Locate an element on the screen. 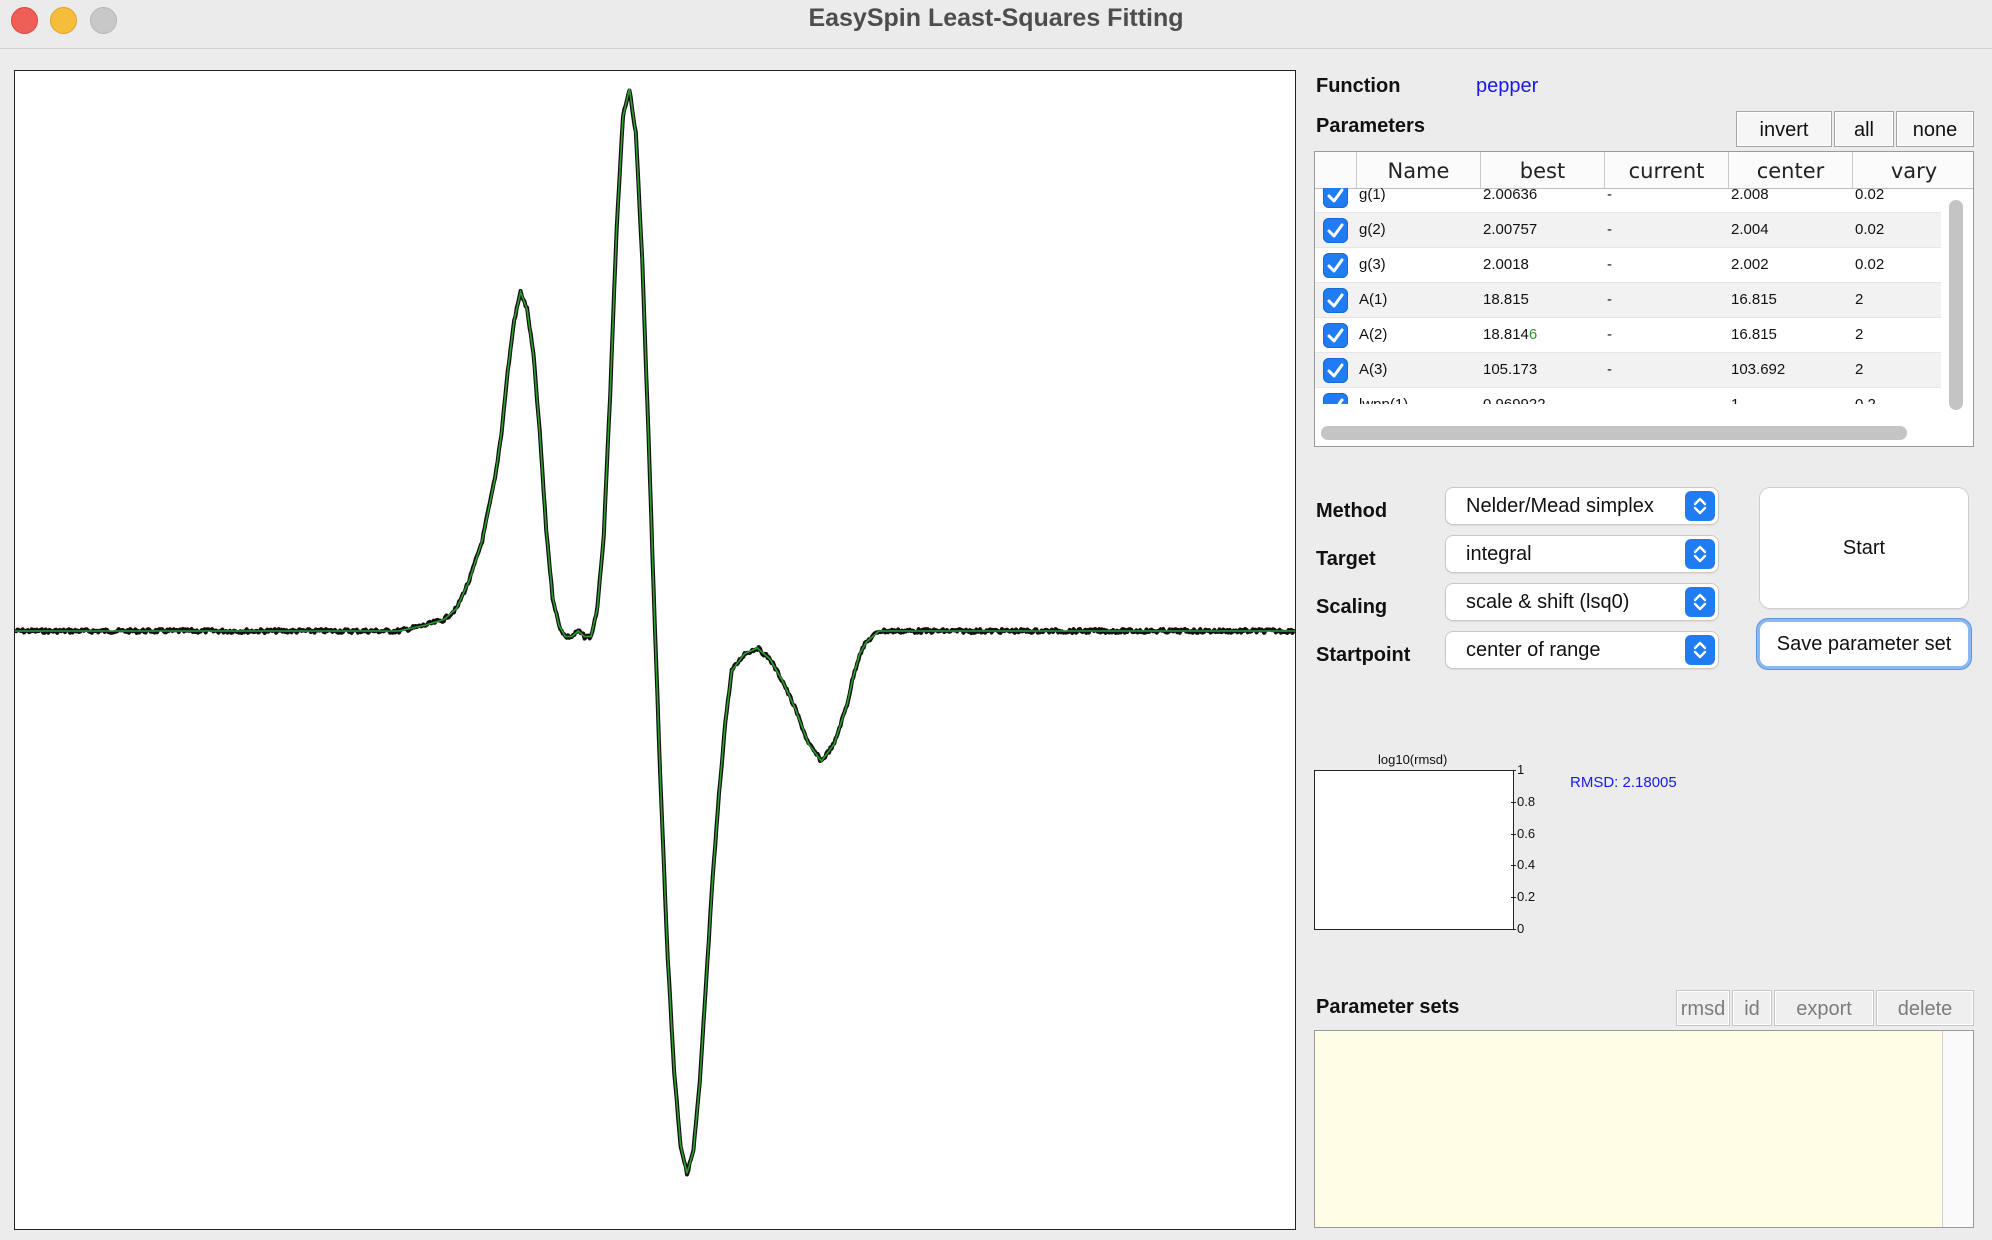 Image resolution: width=1992 pixels, height=1240 pixels. startpoint-label: Startpoint is located at coordinates (1363, 655).